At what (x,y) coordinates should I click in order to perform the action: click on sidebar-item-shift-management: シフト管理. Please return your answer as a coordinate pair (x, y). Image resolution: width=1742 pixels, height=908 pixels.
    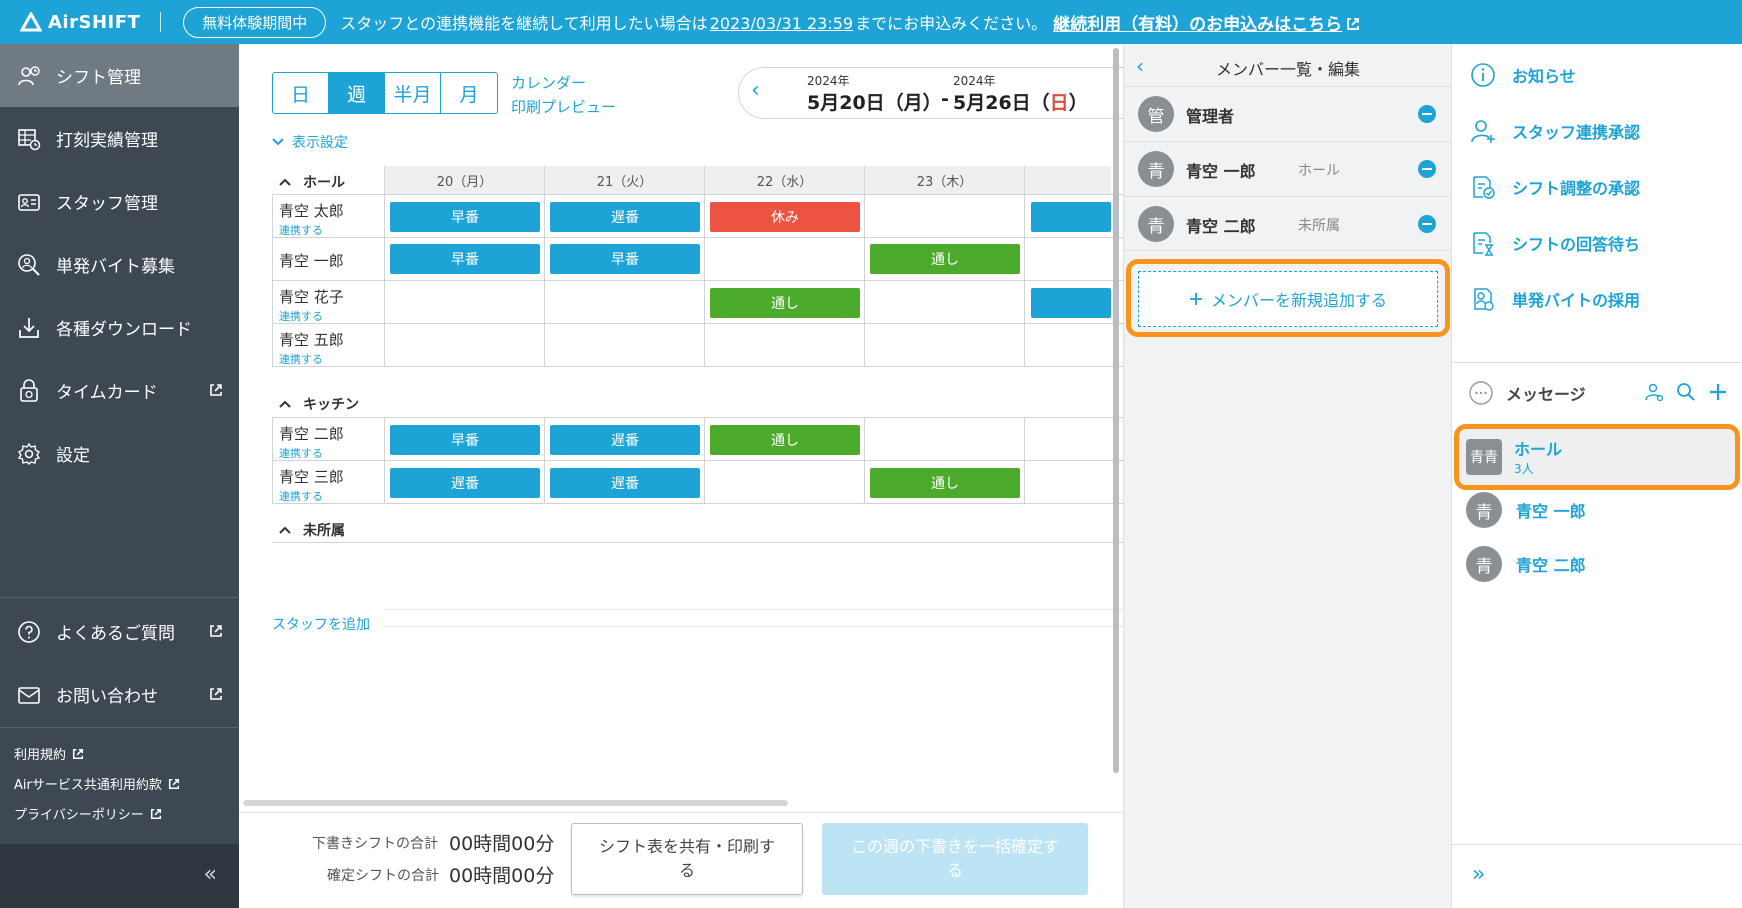
    Looking at the image, I should click on (119, 75).